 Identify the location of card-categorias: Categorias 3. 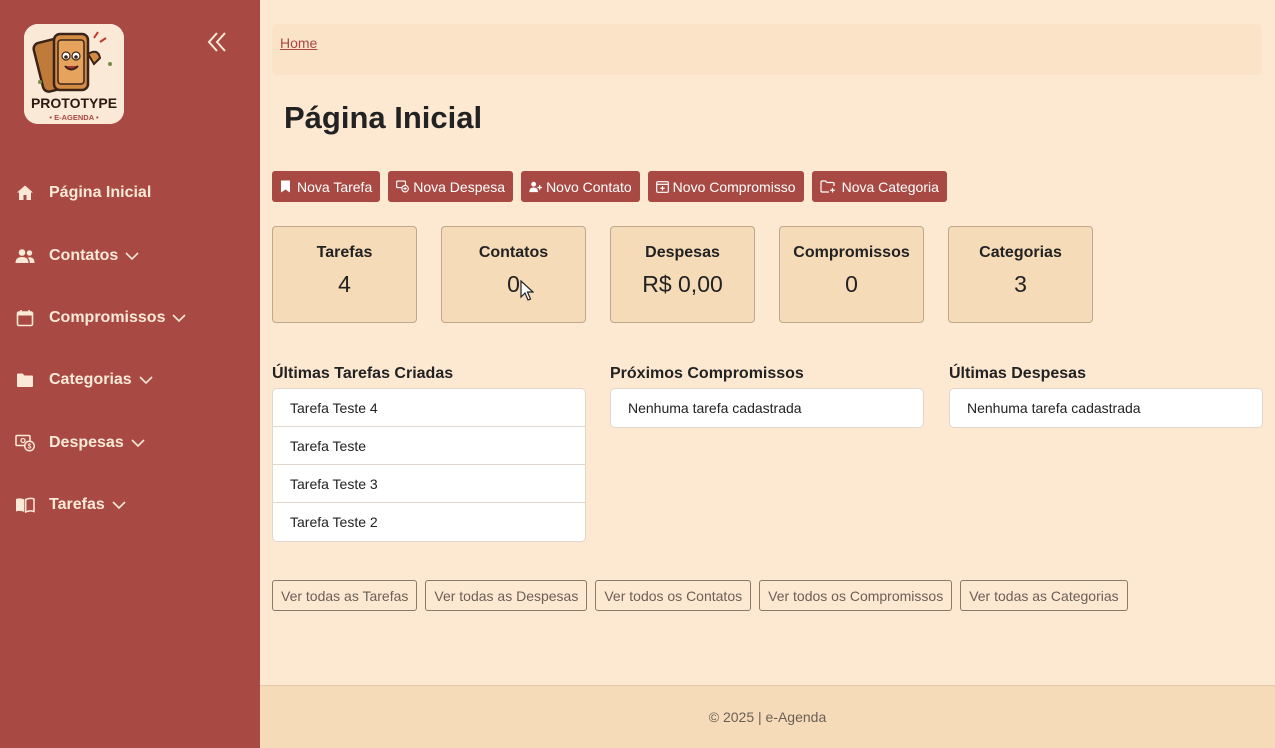
(1020, 274).